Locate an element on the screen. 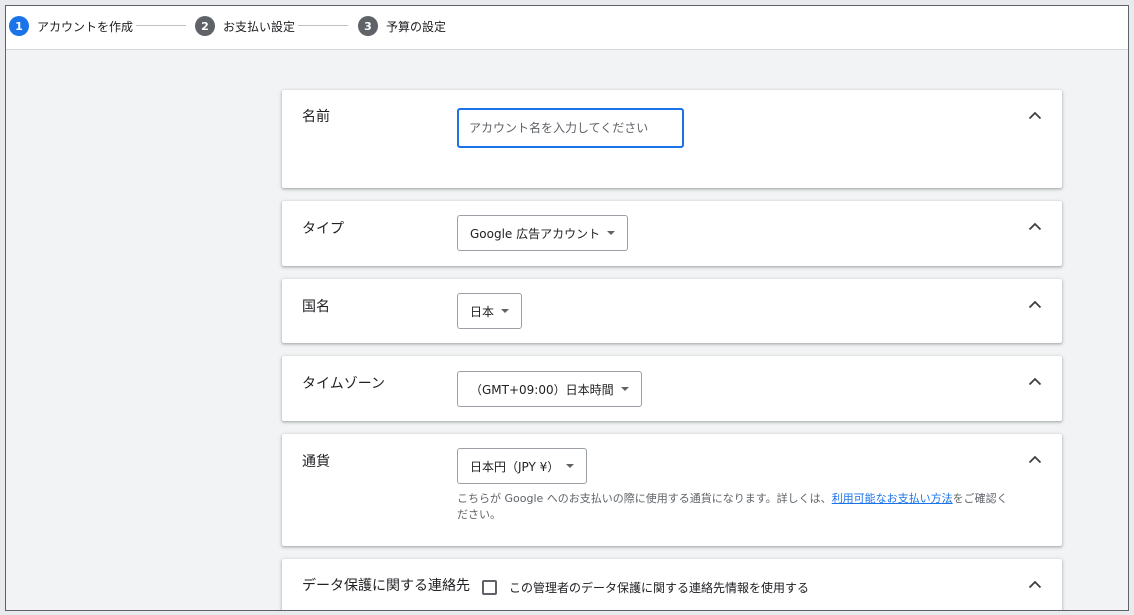 The image size is (1134, 615). country-label: 国名 is located at coordinates (316, 307).